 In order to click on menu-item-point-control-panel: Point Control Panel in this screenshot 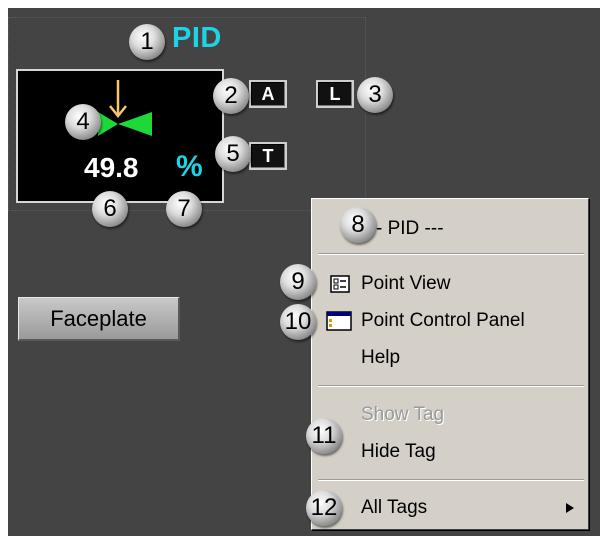, I will do `click(450, 321)`.